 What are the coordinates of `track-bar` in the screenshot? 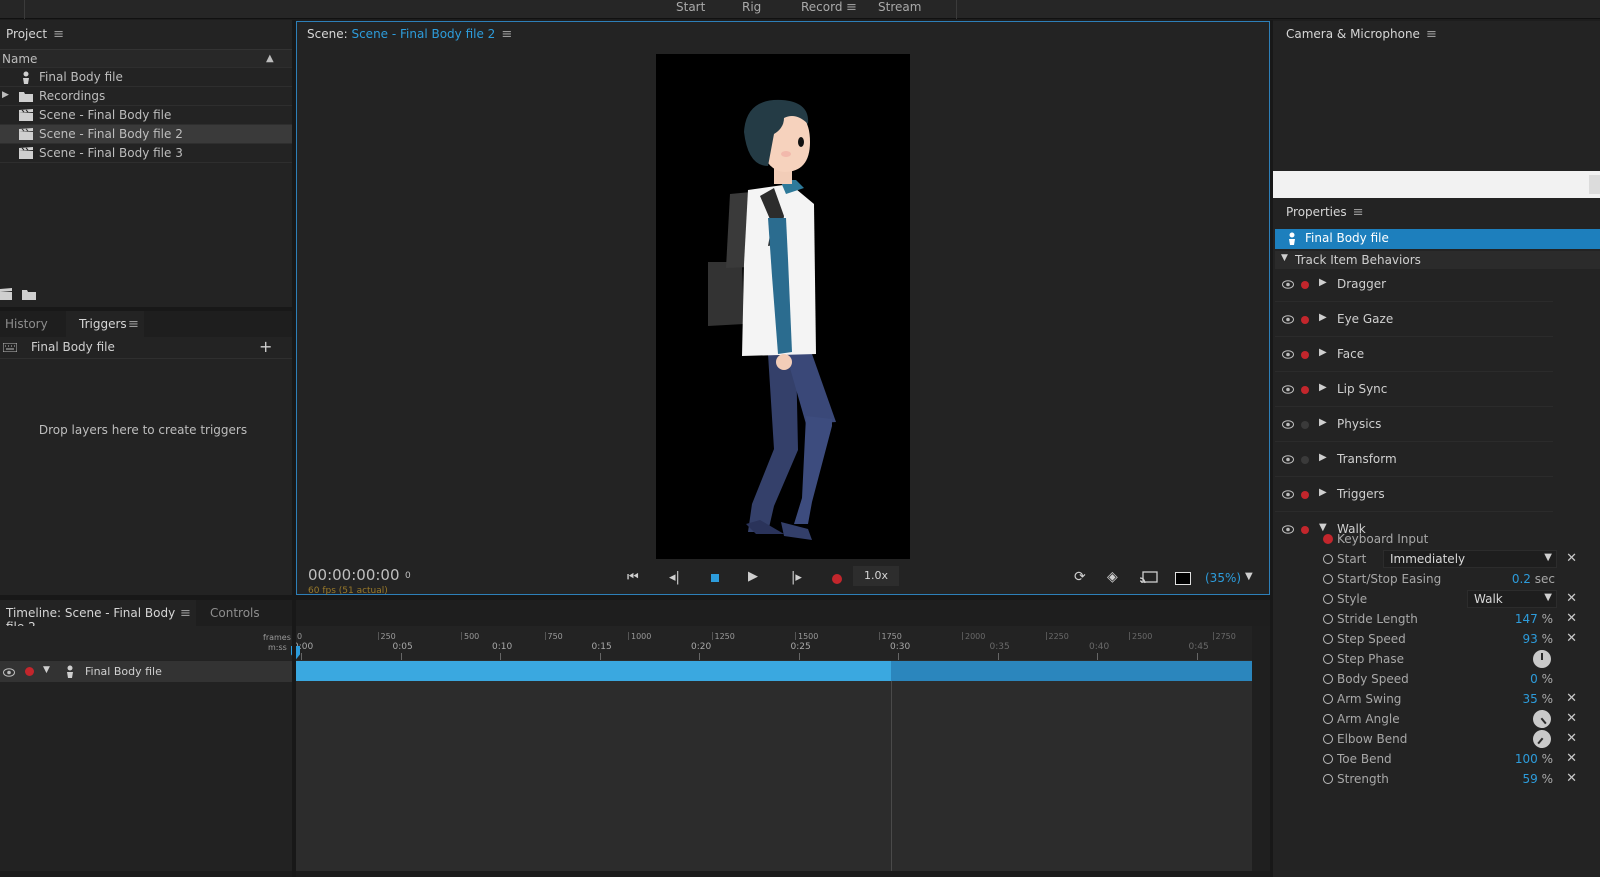 It's located at (592, 671).